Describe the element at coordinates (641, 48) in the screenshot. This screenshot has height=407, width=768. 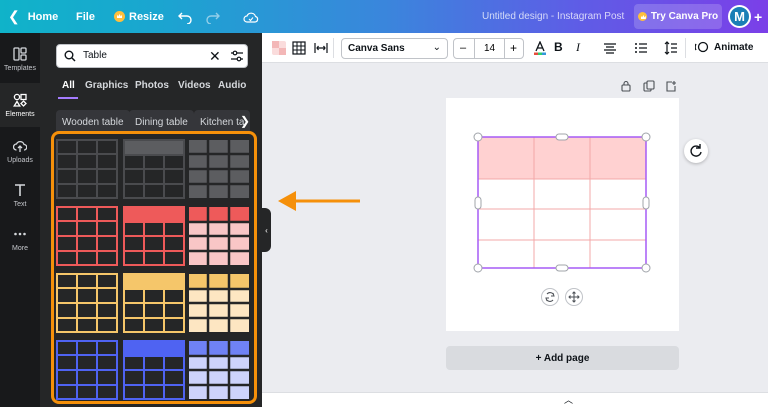
I see `list-icon` at that location.